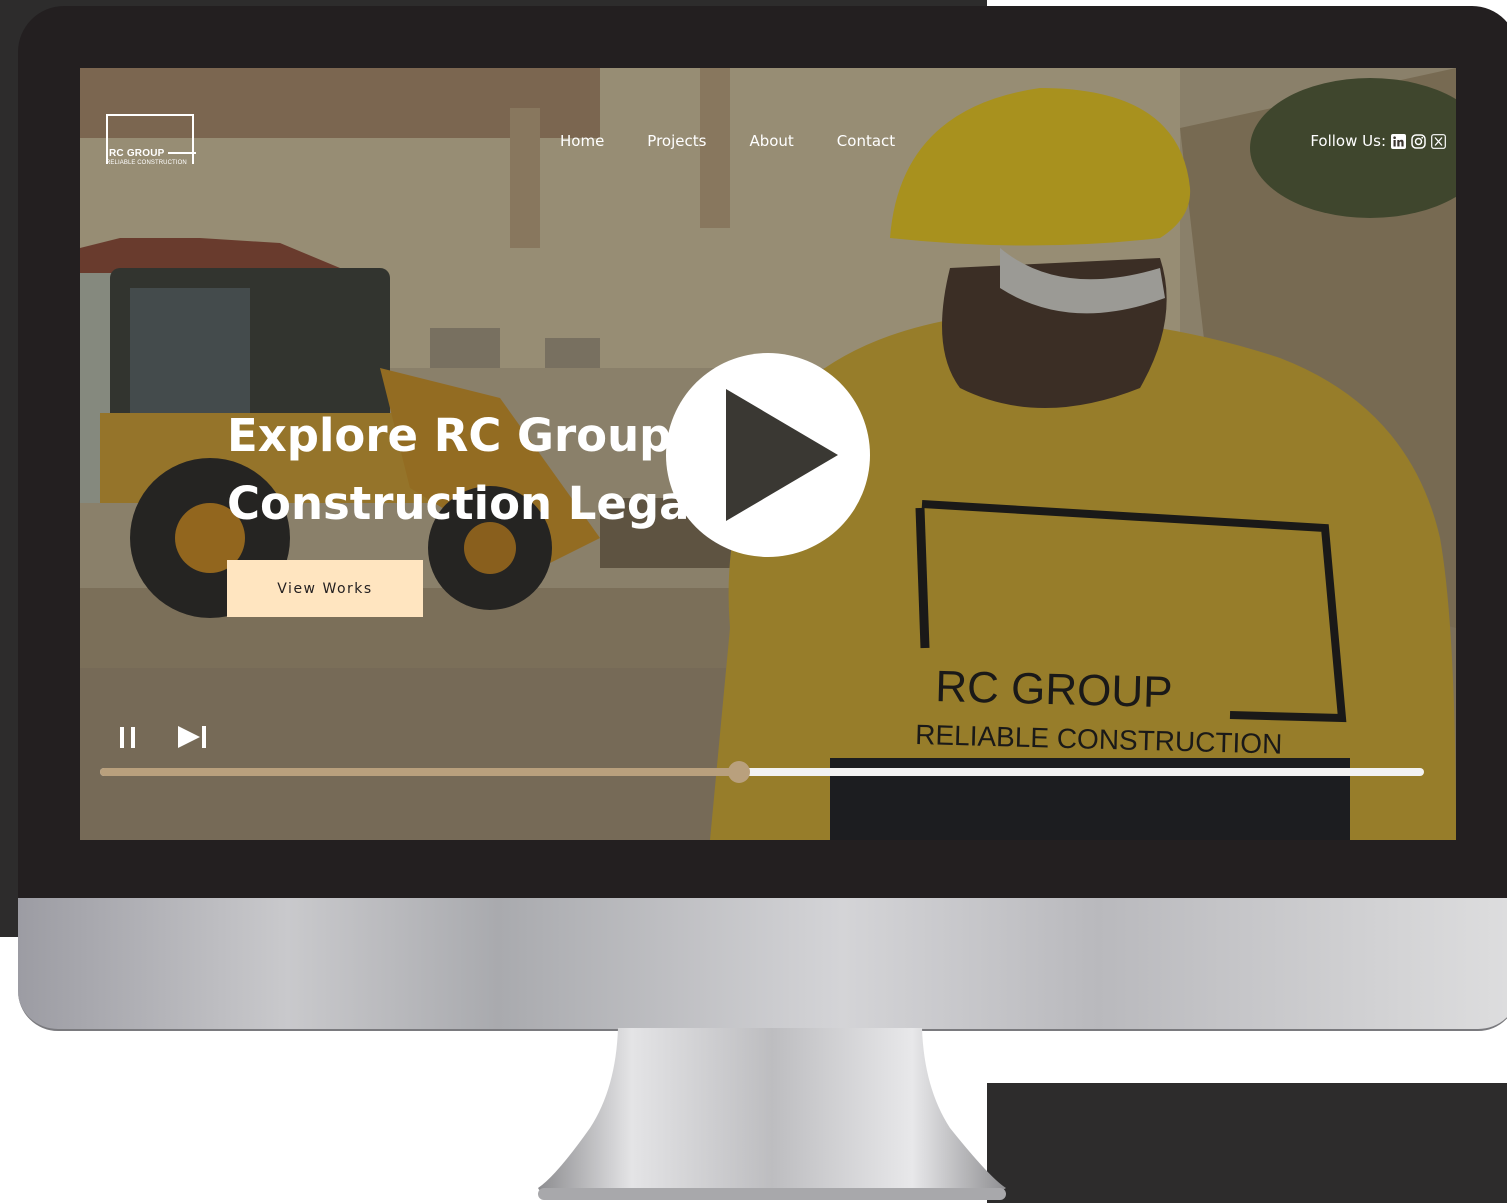 Image resolution: width=1507 pixels, height=1203 pixels. Describe the element at coordinates (325, 588) in the screenshot. I see `view-works-button: View Works` at that location.